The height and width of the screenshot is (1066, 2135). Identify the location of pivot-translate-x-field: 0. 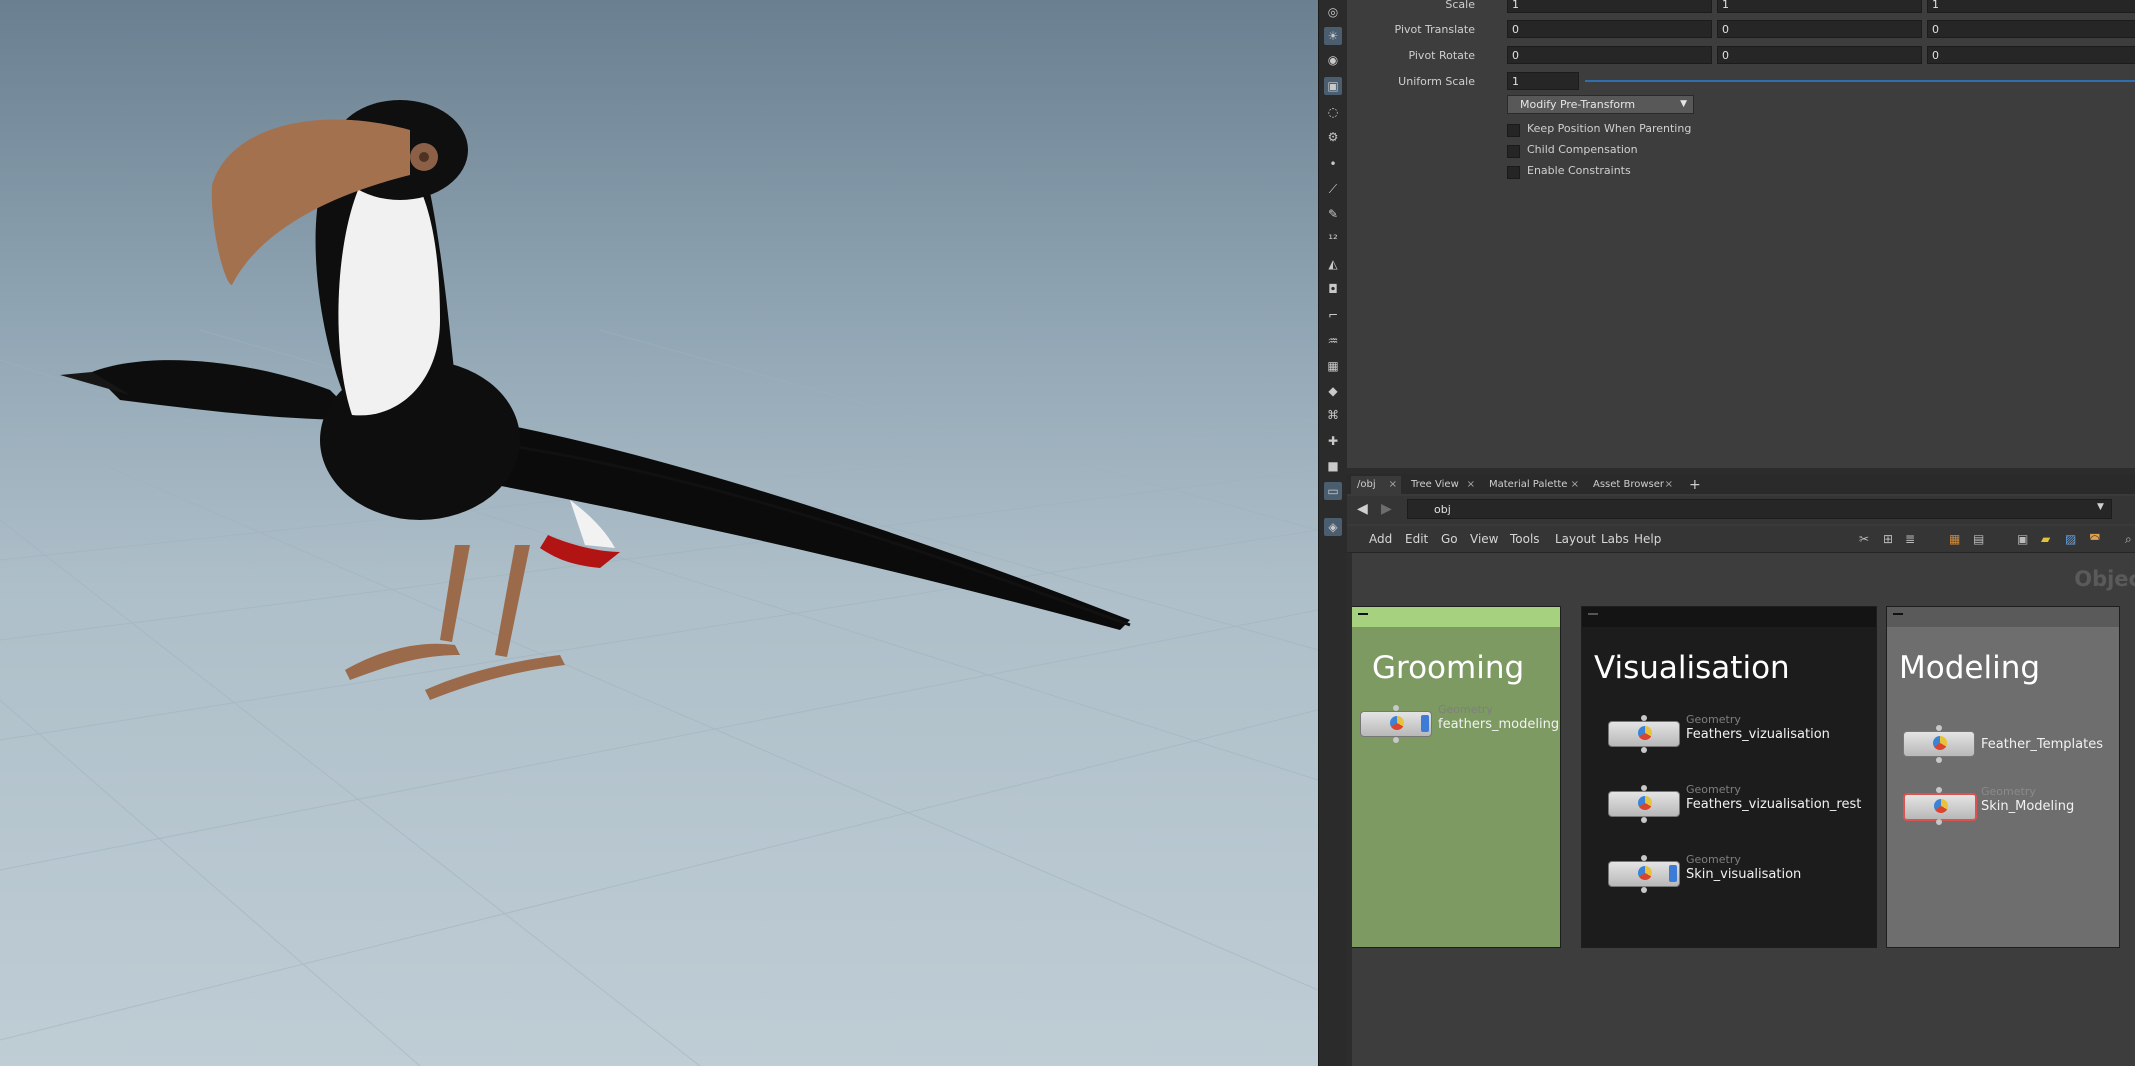
(1609, 29).